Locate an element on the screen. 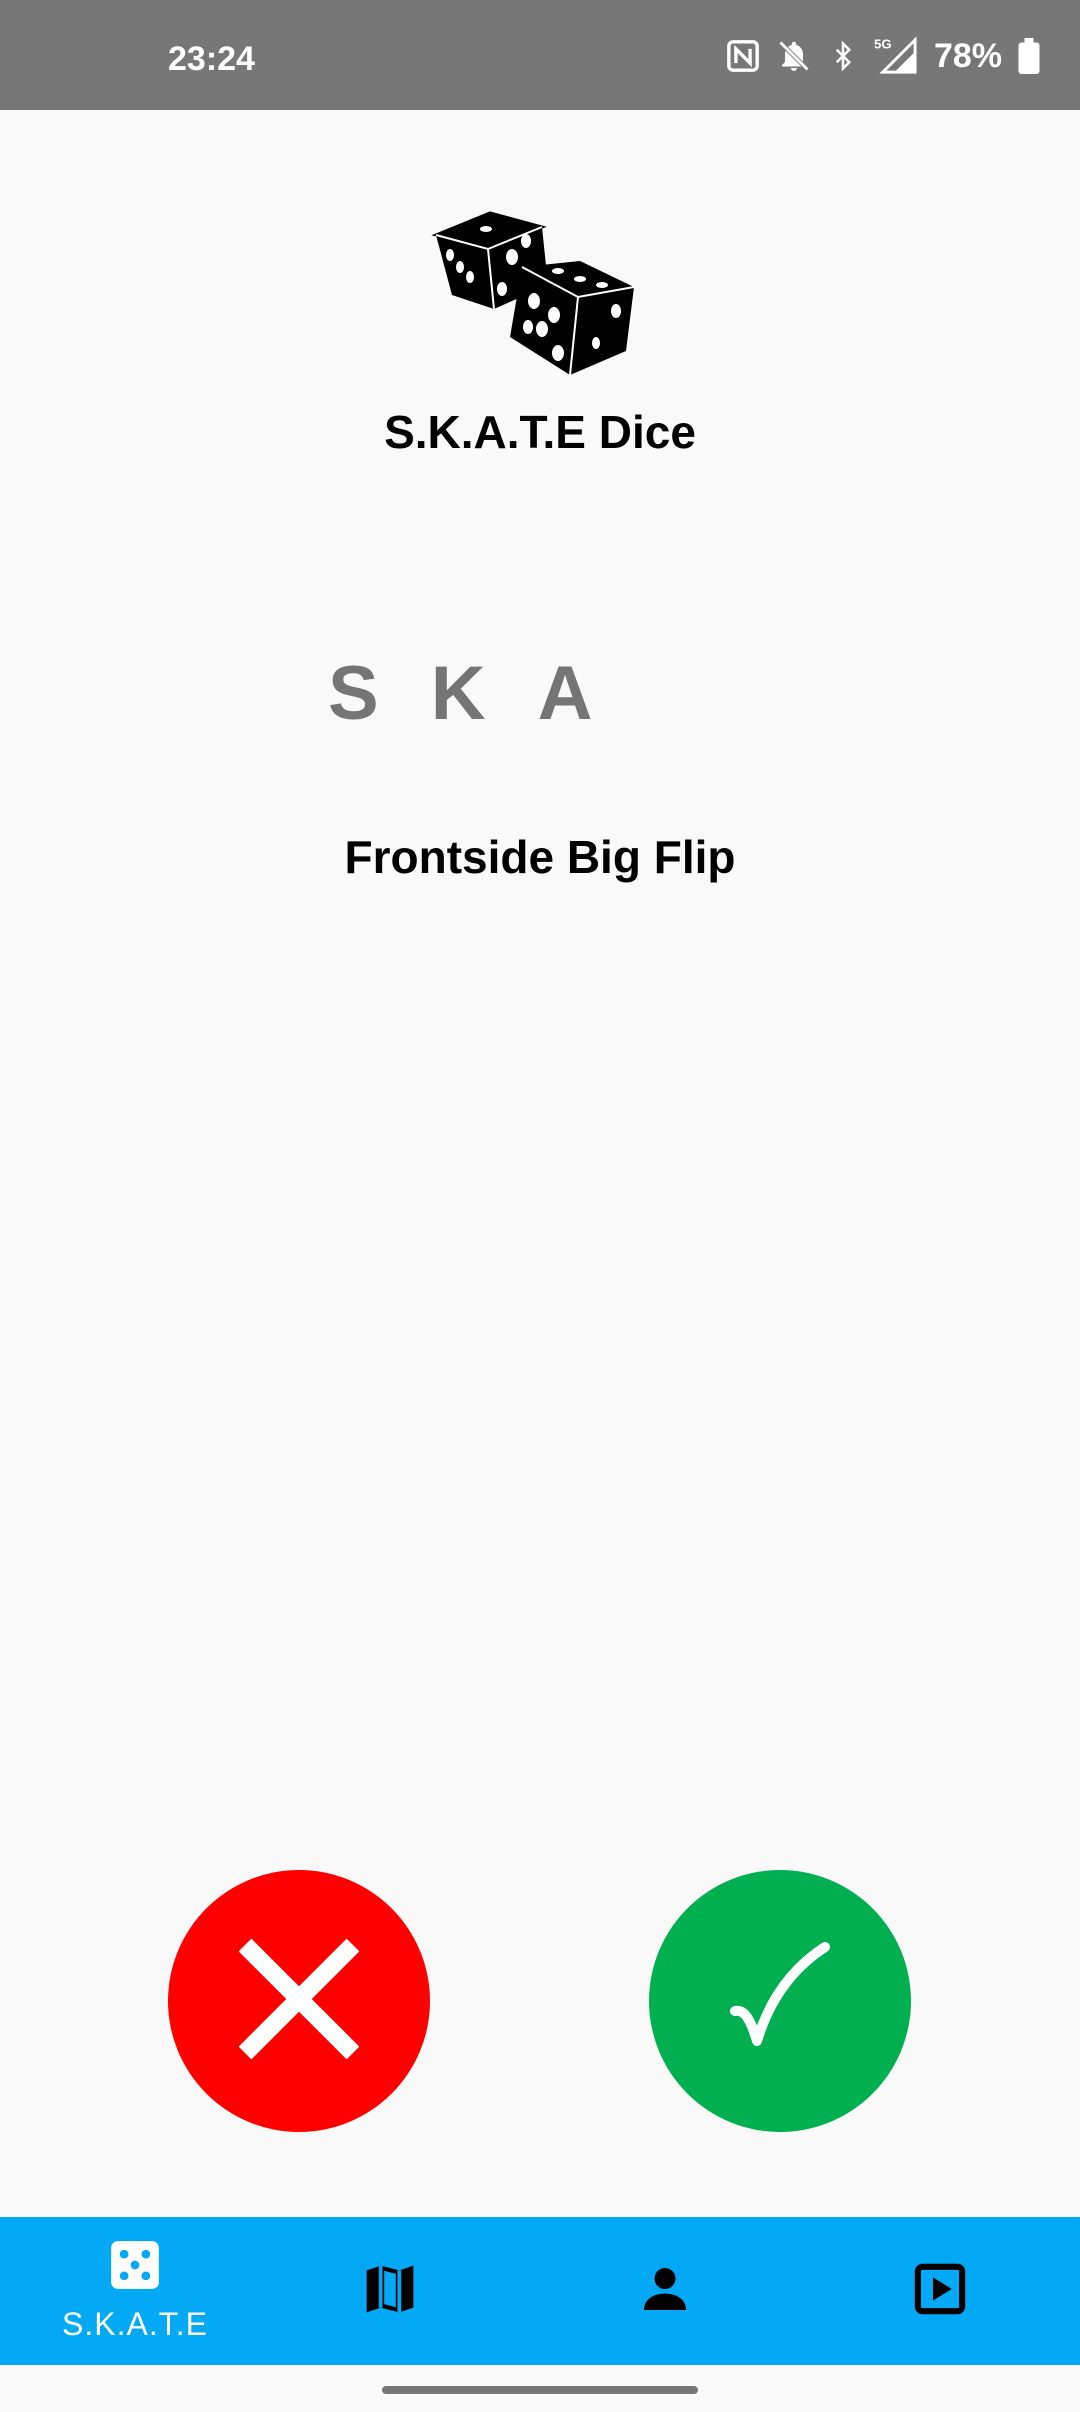  nav-item-videos is located at coordinates (940, 2291).